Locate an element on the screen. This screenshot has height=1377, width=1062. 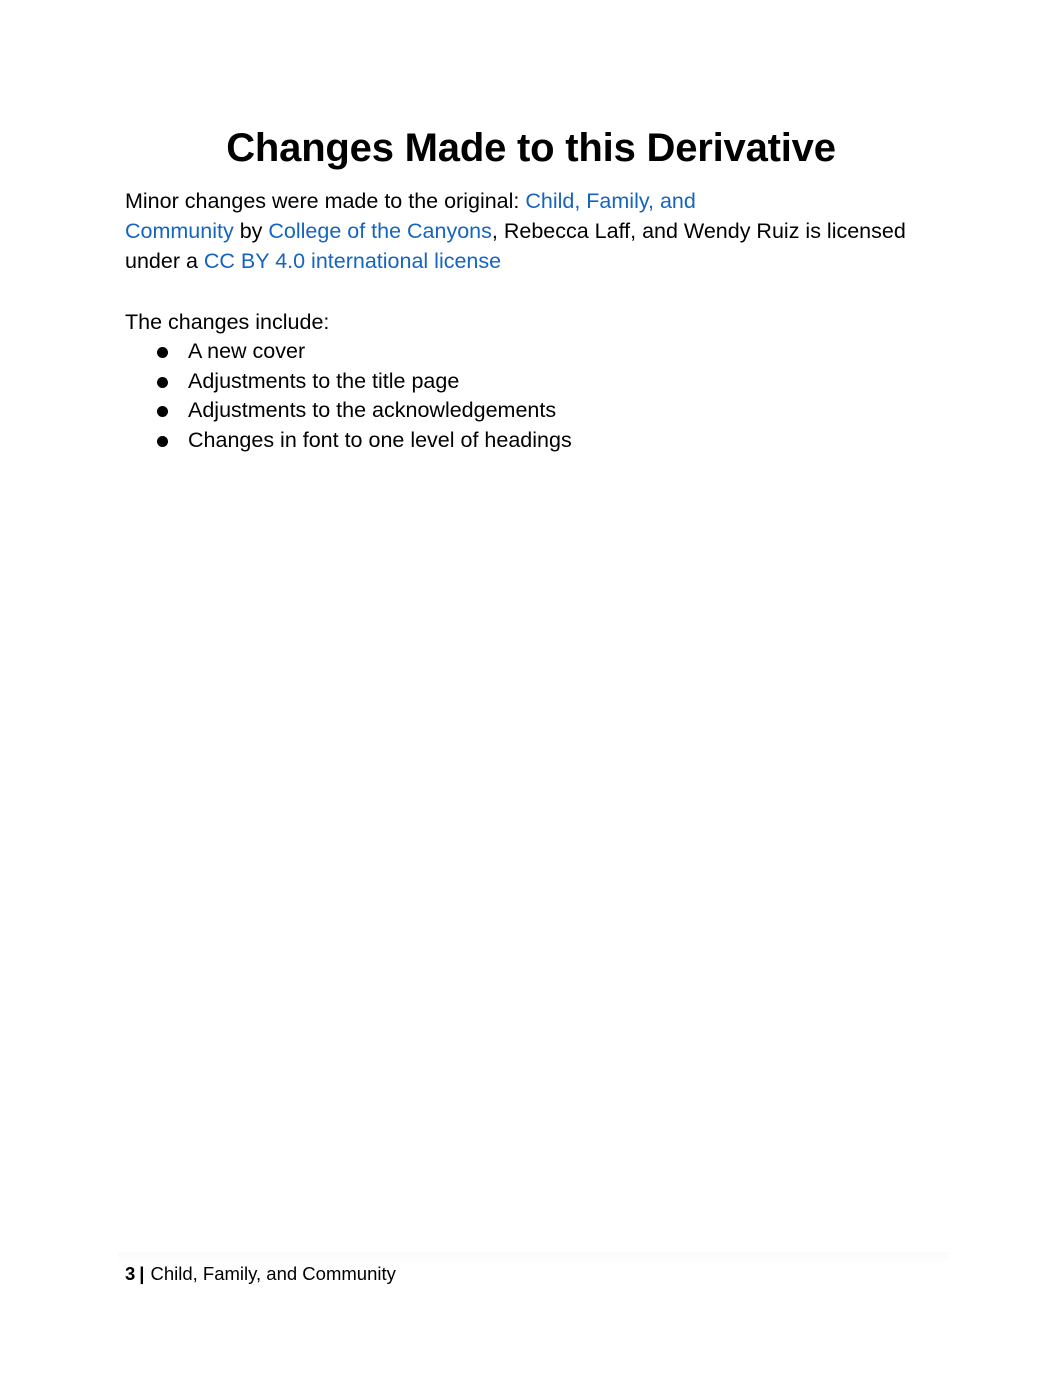
page-number: 3 is located at coordinates (130, 1273).